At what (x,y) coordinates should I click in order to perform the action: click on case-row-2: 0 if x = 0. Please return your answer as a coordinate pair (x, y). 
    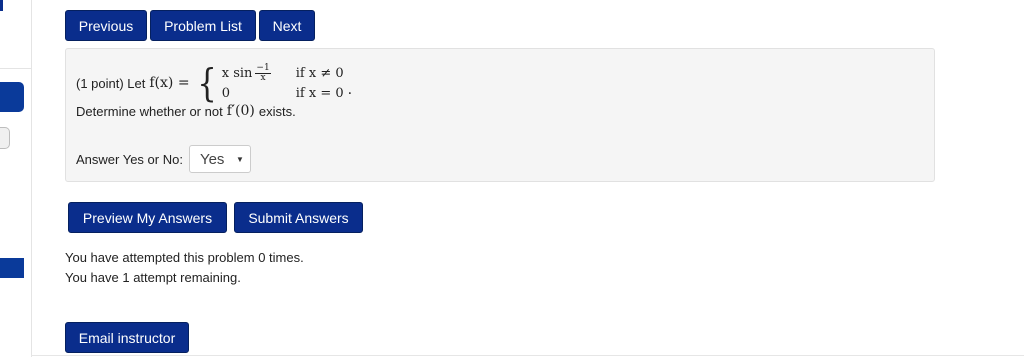
    Looking at the image, I should click on (283, 93).